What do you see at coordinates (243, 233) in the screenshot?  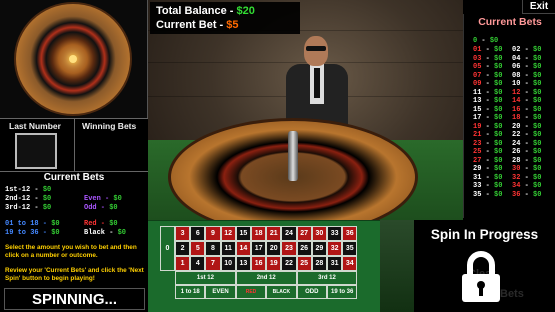 I see `bet-cell-number: 15` at bounding box center [243, 233].